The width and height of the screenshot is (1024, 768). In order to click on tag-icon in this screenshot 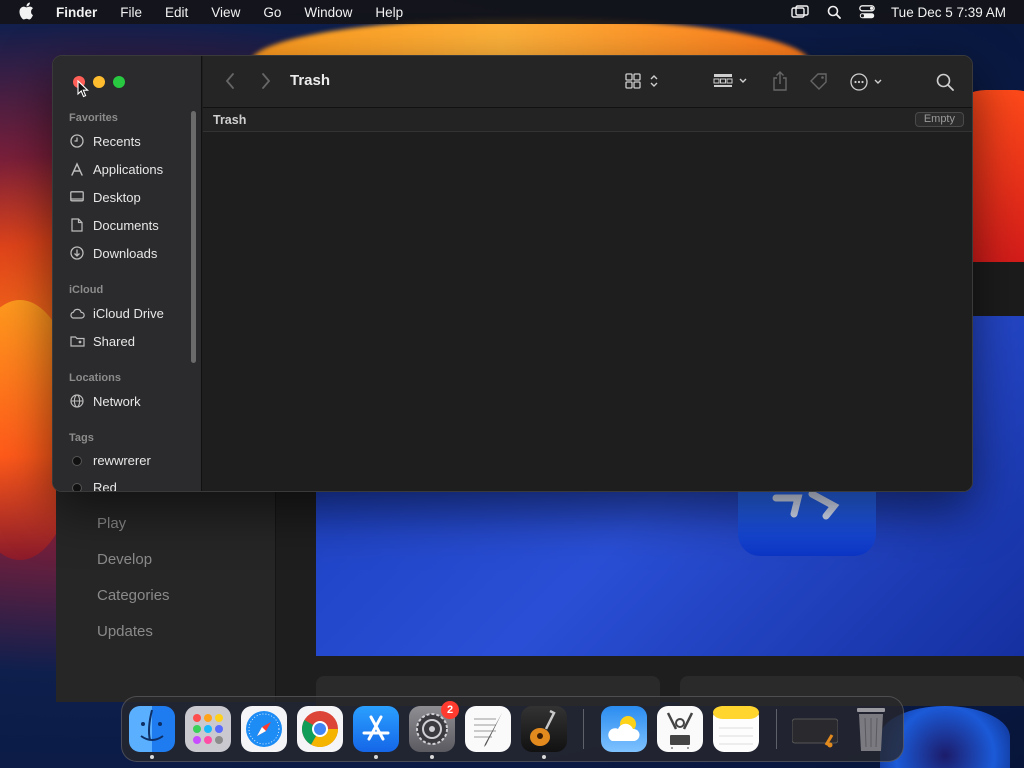, I will do `click(819, 81)`.